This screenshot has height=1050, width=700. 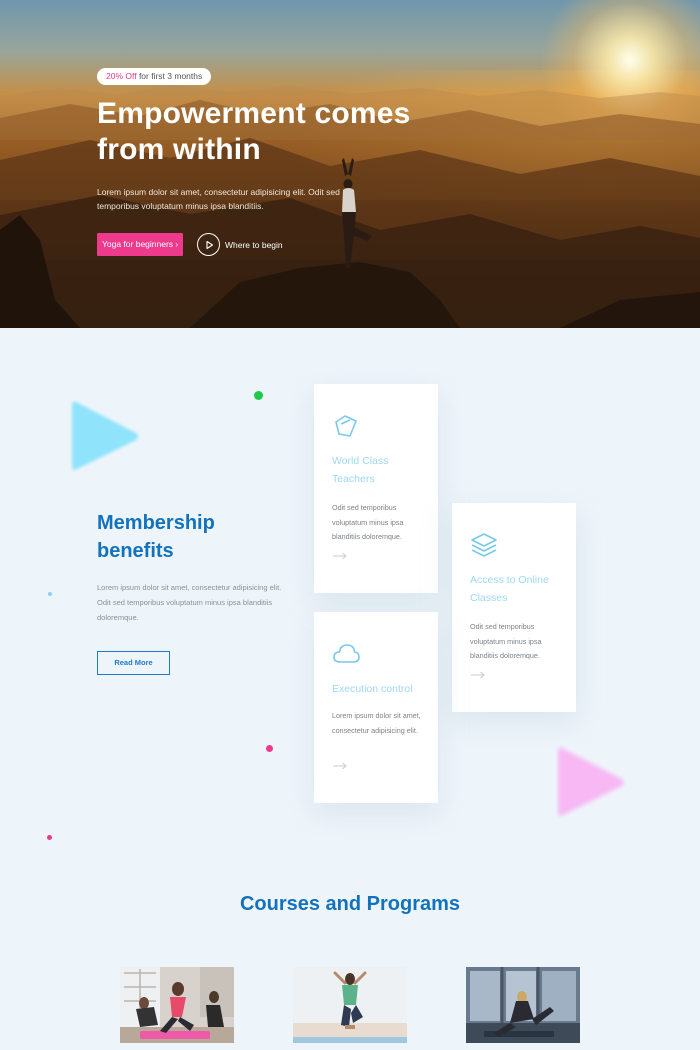 What do you see at coordinates (350, 904) in the screenshot?
I see `courses-title: Courses and Programs` at bounding box center [350, 904].